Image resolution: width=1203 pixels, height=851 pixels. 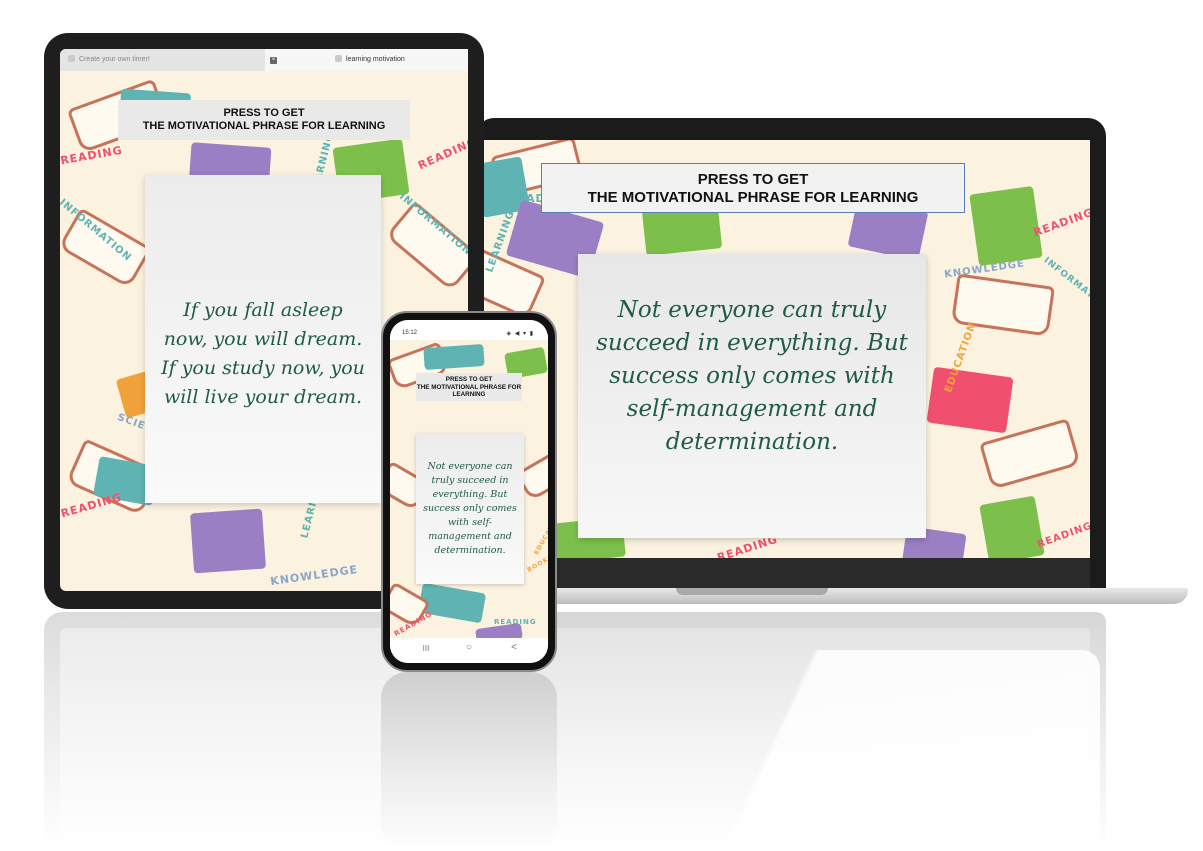 I want to click on pattern-word: KNOWLEDGE, so click(x=314, y=575).